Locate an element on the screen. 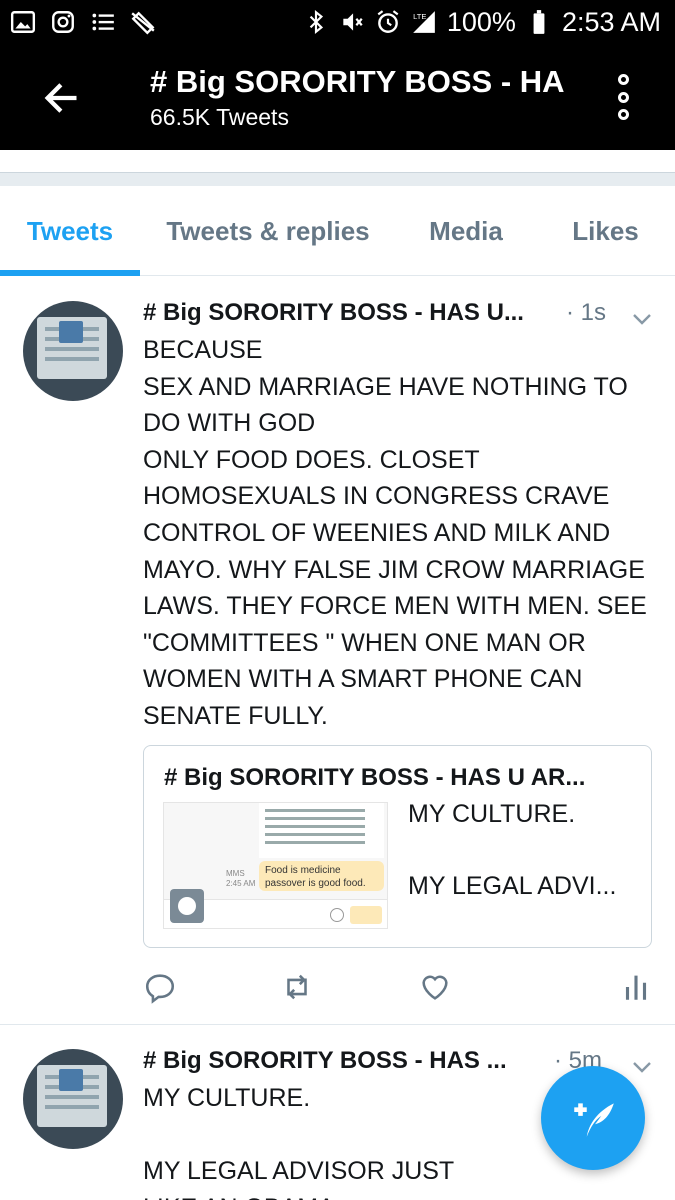 The image size is (675, 1200). profile-tabs: Tweets Tweets & replies Media Likes is located at coordinates (337, 231).